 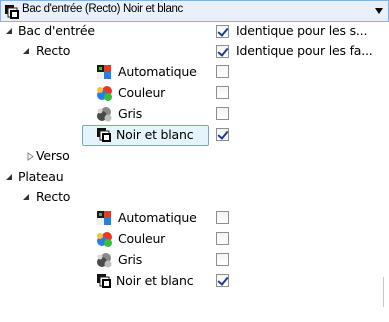 What do you see at coordinates (379, 11) in the screenshot?
I see `chevron-down-icon` at bounding box center [379, 11].